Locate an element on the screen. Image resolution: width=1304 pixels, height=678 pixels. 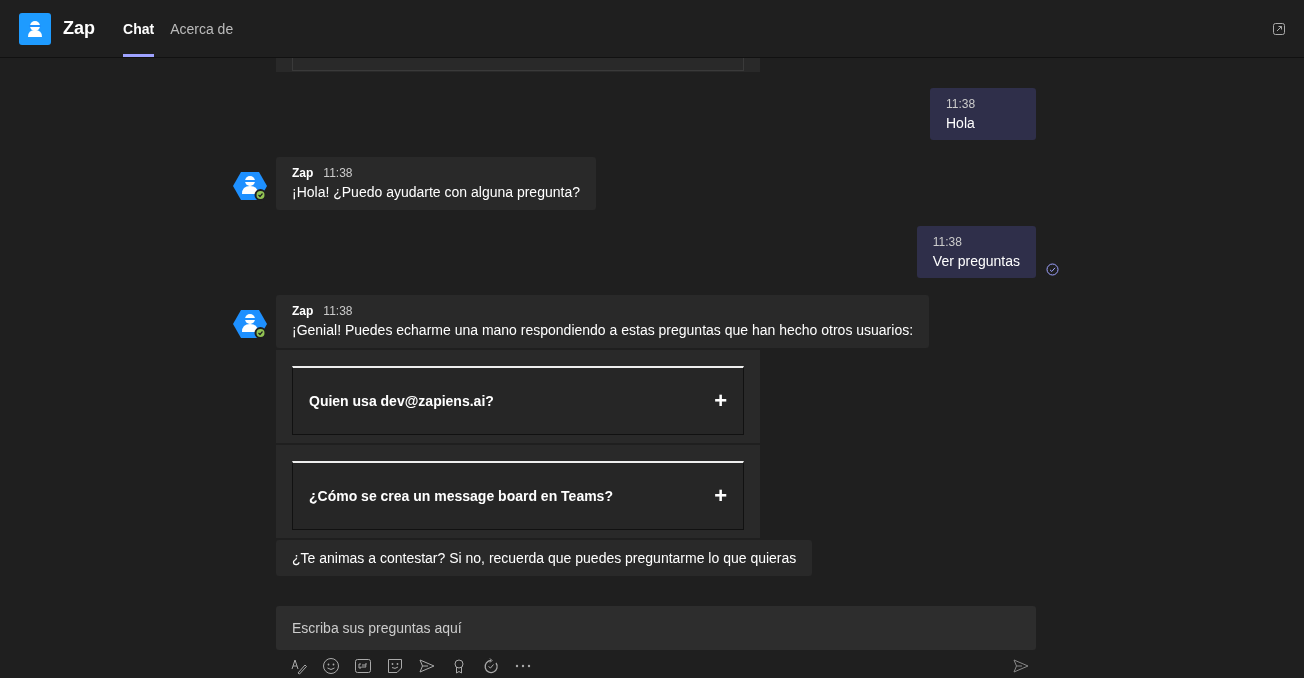
app-name: Zap is located at coordinates (79, 28).